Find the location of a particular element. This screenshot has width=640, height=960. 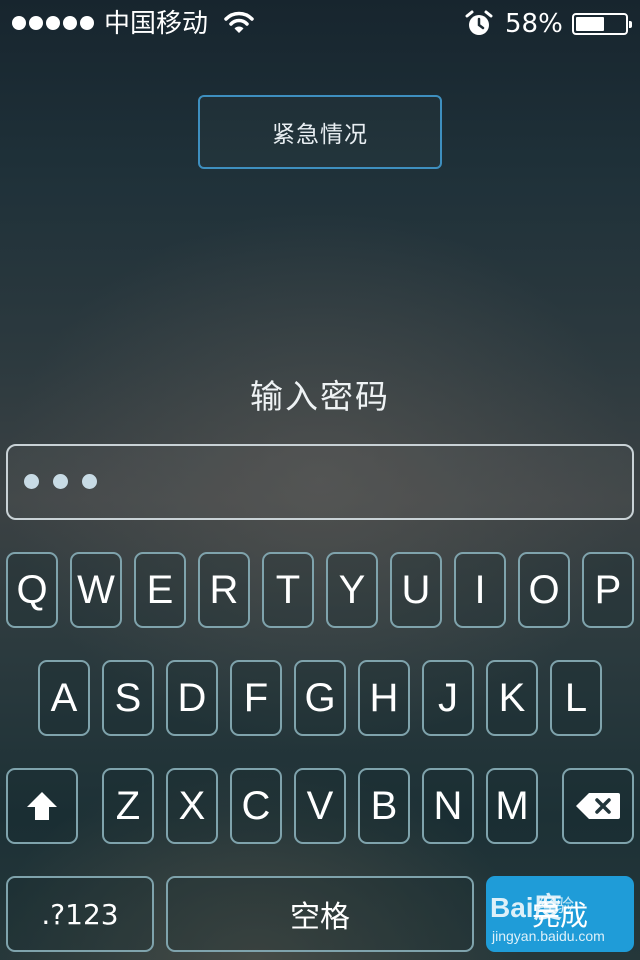

battery-percent: 58% is located at coordinates (534, 24).